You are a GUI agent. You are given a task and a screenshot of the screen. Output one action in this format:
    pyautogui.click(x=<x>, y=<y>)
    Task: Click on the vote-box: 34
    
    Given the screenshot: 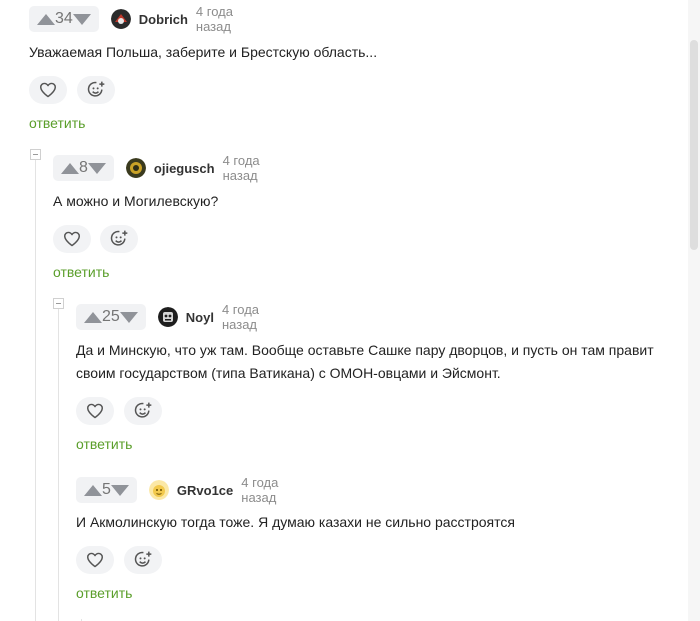 What is the action you would take?
    pyautogui.click(x=64, y=19)
    